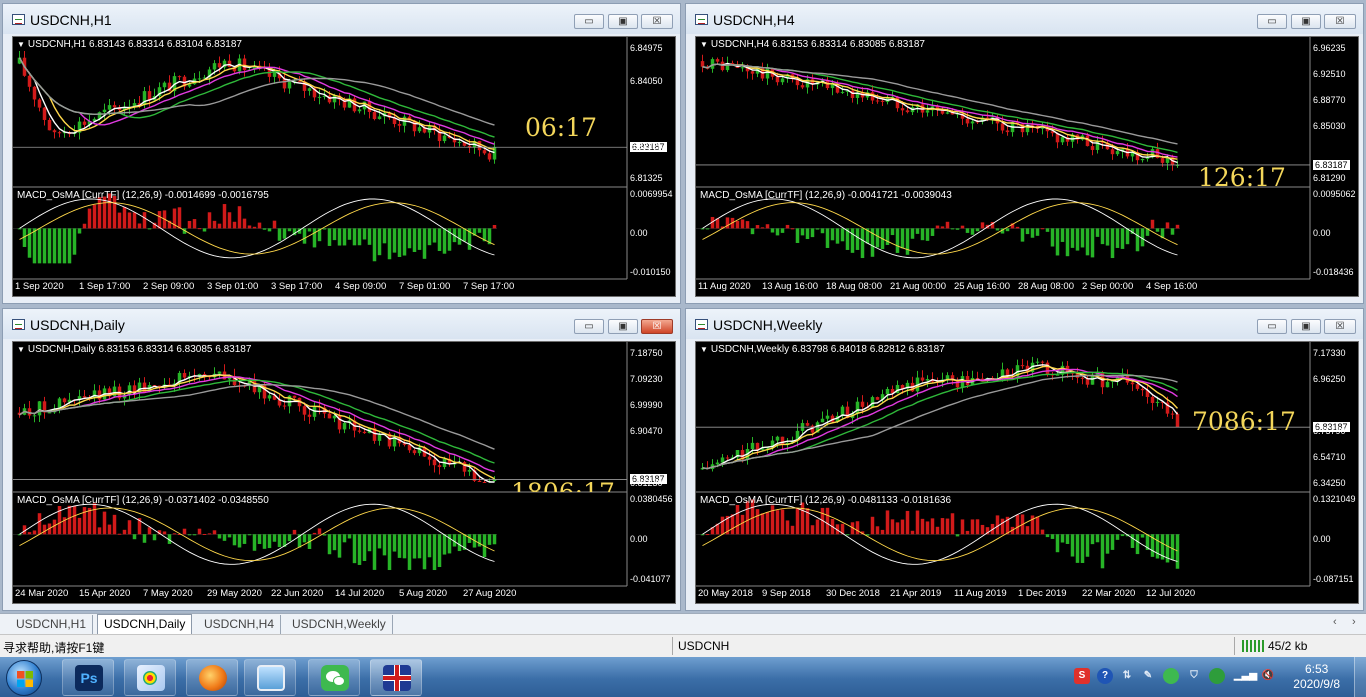 The image size is (1366, 697). What do you see at coordinates (1194, 676) in the screenshot?
I see `shield-icon: ⛉` at bounding box center [1194, 676].